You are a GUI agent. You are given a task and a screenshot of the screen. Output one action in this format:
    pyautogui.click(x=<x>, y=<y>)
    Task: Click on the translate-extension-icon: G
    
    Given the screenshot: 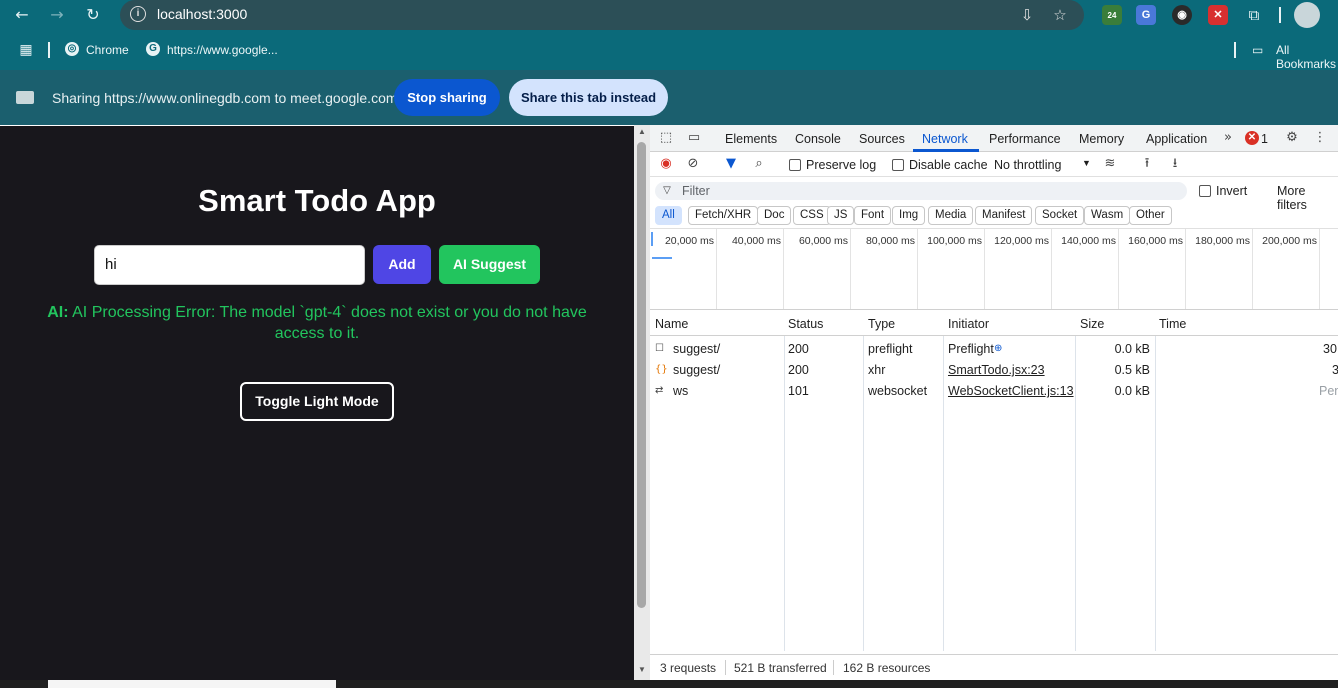 What is the action you would take?
    pyautogui.click(x=1146, y=15)
    